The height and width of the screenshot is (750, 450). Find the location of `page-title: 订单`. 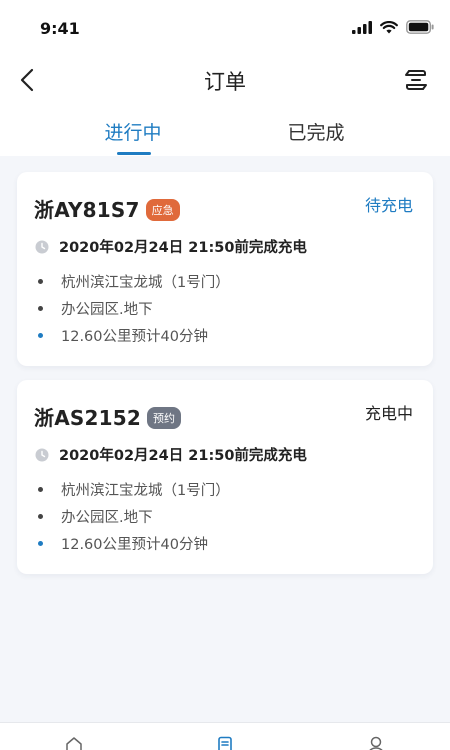

page-title: 订单 is located at coordinates (225, 82).